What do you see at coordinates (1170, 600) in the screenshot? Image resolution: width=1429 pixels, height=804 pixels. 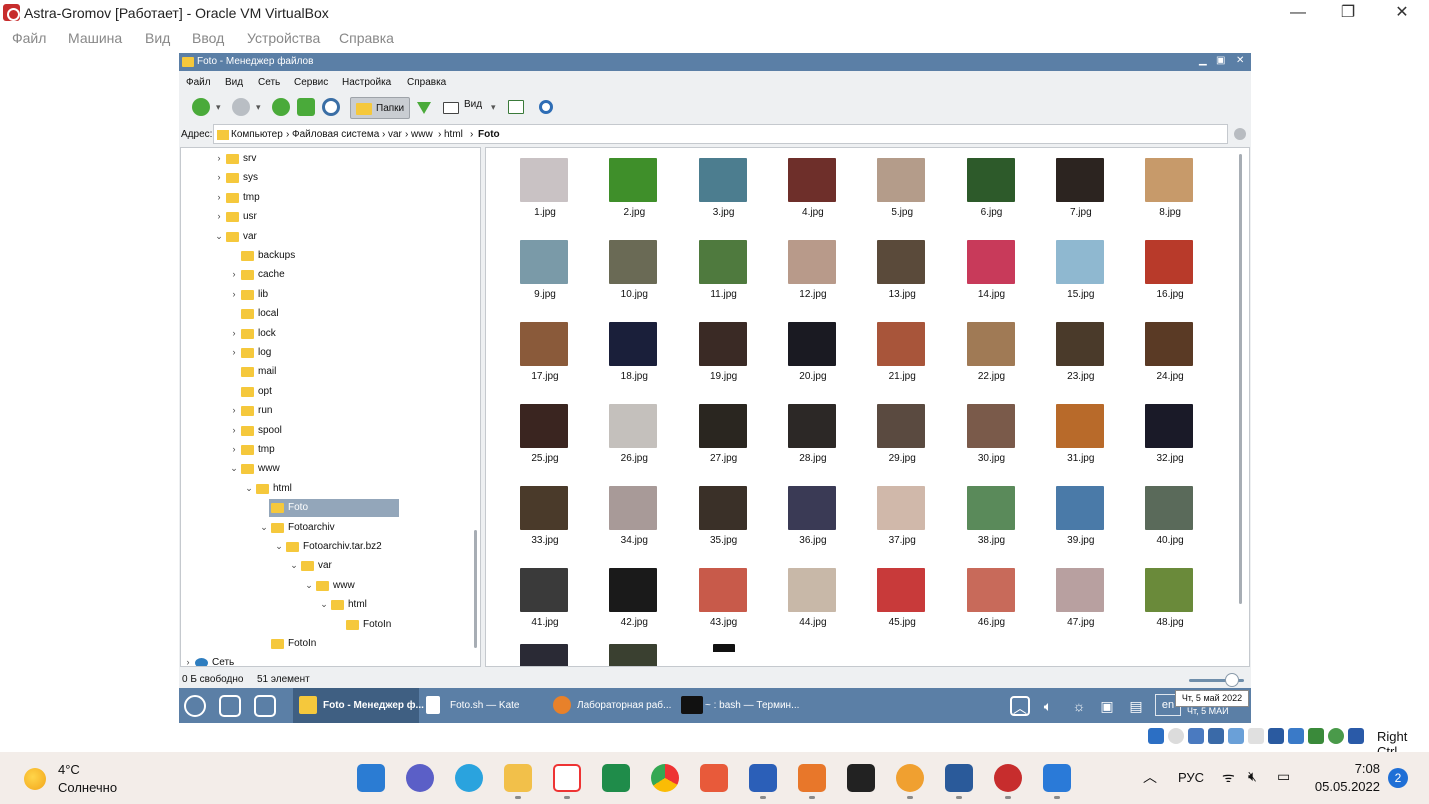 I see `file-thumbnail: 48.jpg` at bounding box center [1170, 600].